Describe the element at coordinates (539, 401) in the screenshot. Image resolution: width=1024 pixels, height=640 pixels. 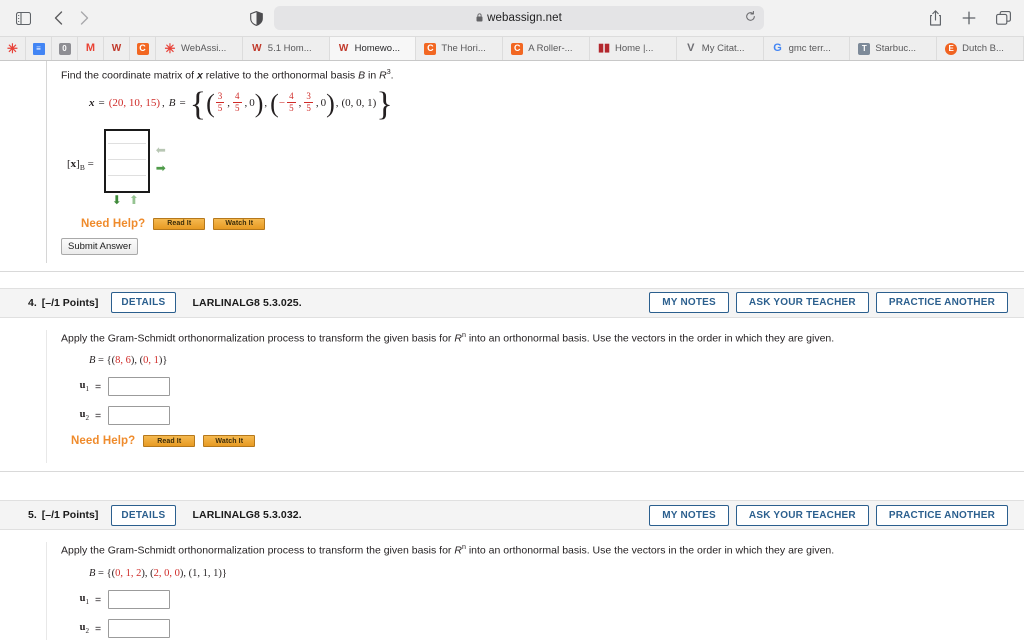
I see `question-4-answer-fields: u1 = u2 =` at that location.